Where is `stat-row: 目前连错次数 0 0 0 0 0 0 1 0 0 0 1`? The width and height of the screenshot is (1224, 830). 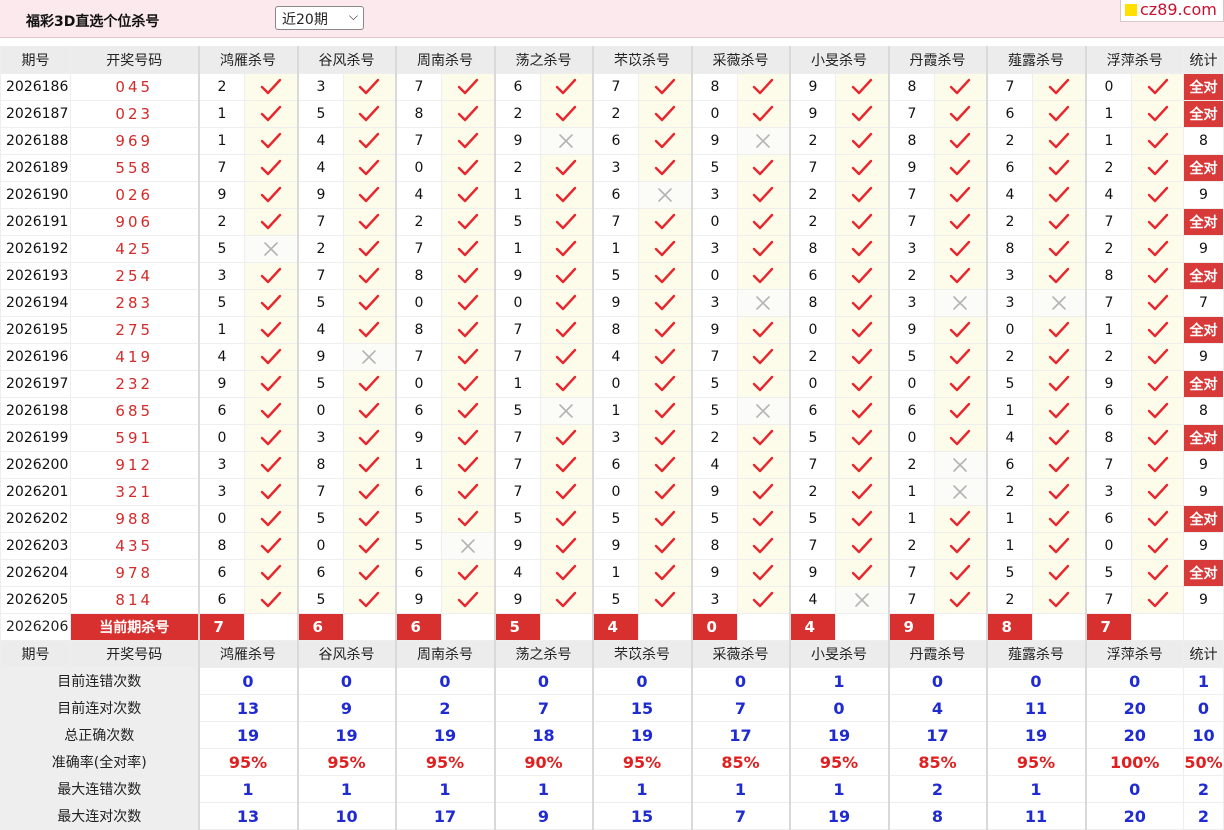 stat-row: 目前连错次数 0 0 0 0 0 0 1 0 0 0 1 is located at coordinates (612, 681).